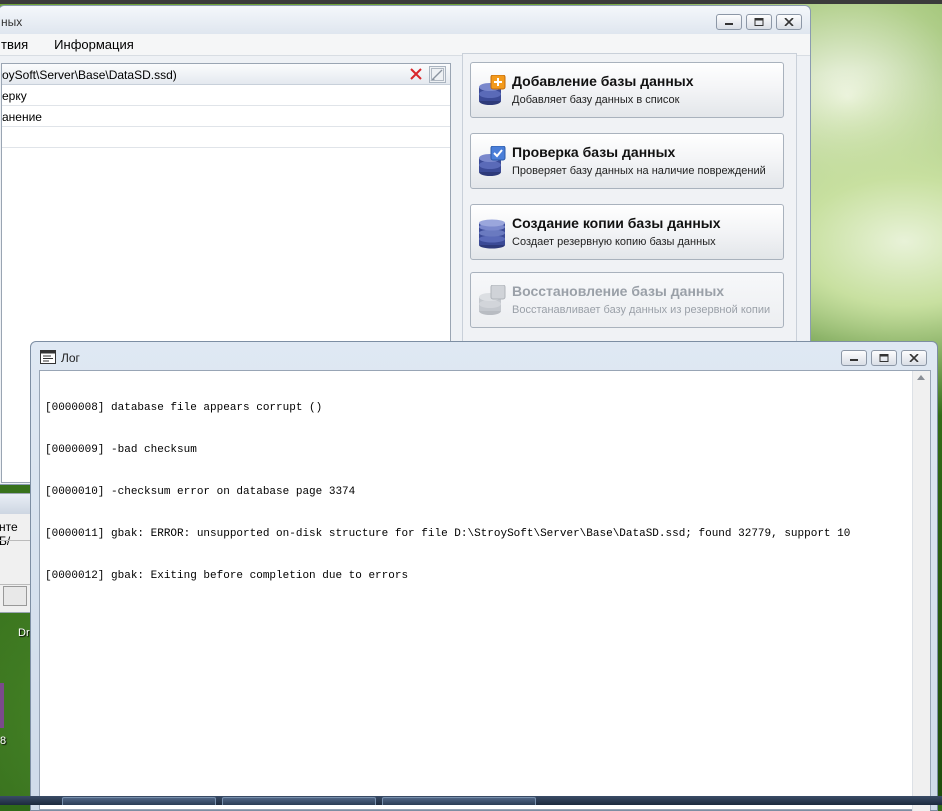 This screenshot has height=811, width=942. Describe the element at coordinates (618, 291) in the screenshot. I see `action-title: Восстановление базы данных` at that location.